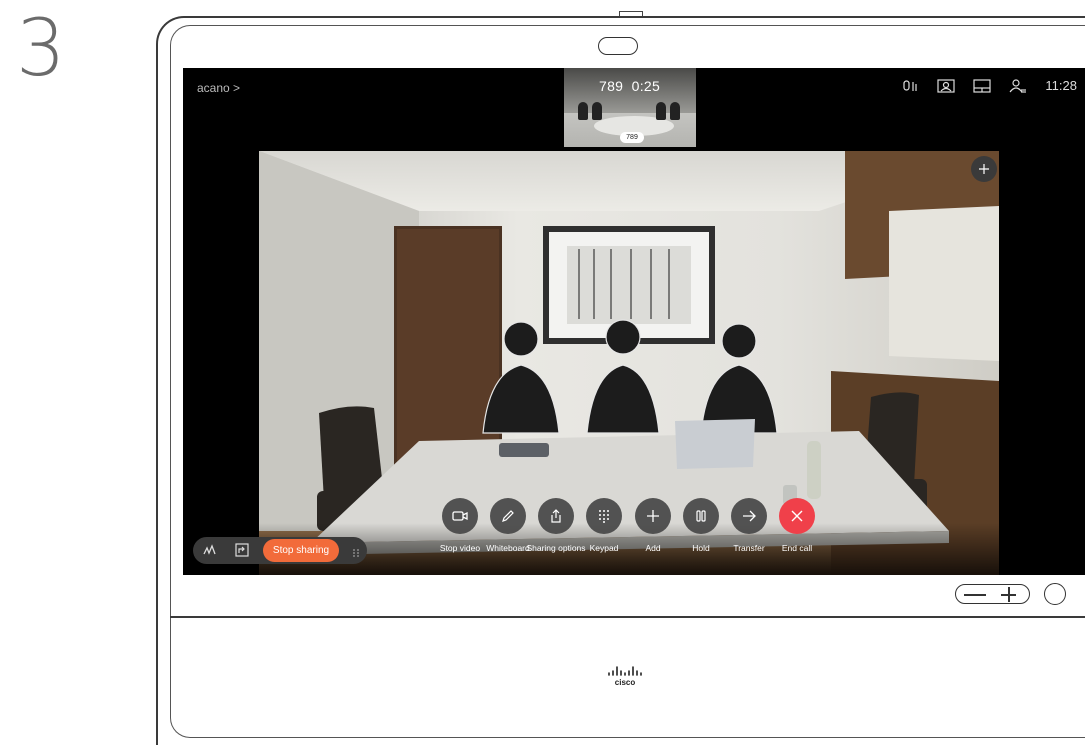 The height and width of the screenshot is (745, 1085). I want to click on plus-icon, so click(653, 516).